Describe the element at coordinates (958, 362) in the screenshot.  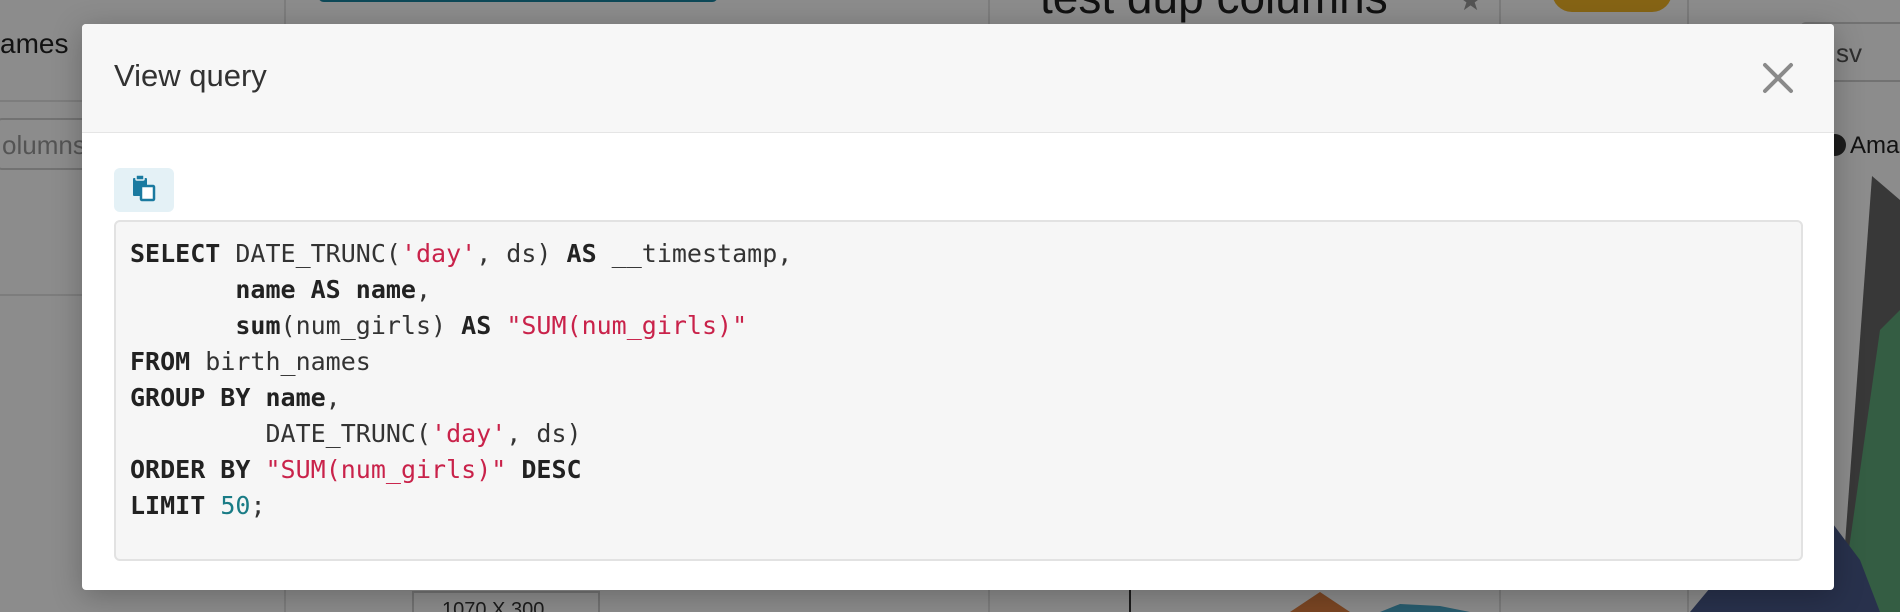
I see `code-line: FROM birth_names` at that location.